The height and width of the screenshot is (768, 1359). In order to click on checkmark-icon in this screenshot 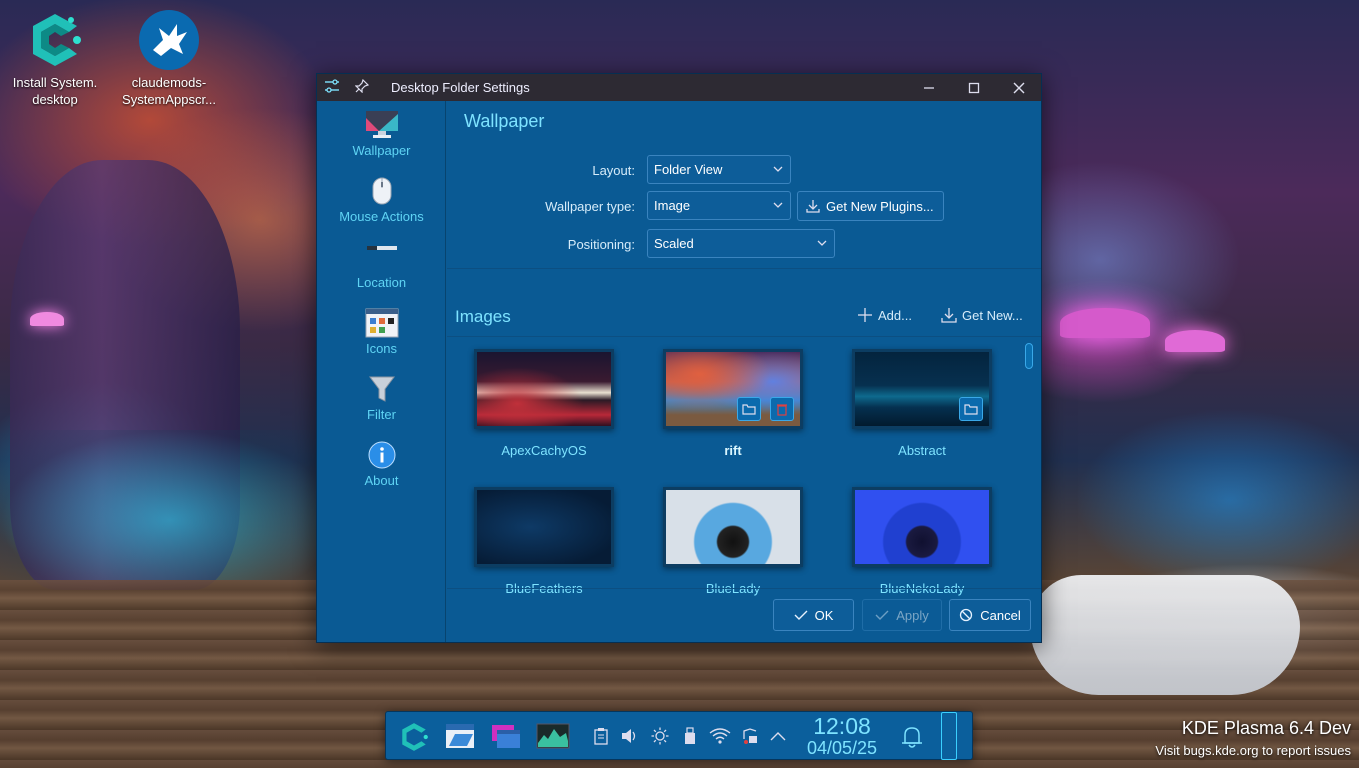, I will do `click(882, 615)`.